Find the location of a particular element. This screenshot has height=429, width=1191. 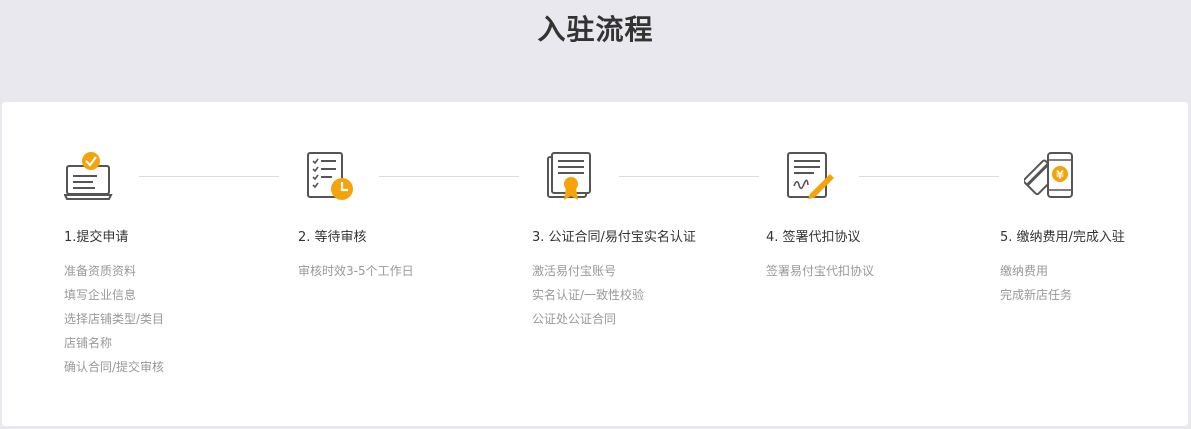

detail-item: 缴纳费用 is located at coordinates (1024, 271).